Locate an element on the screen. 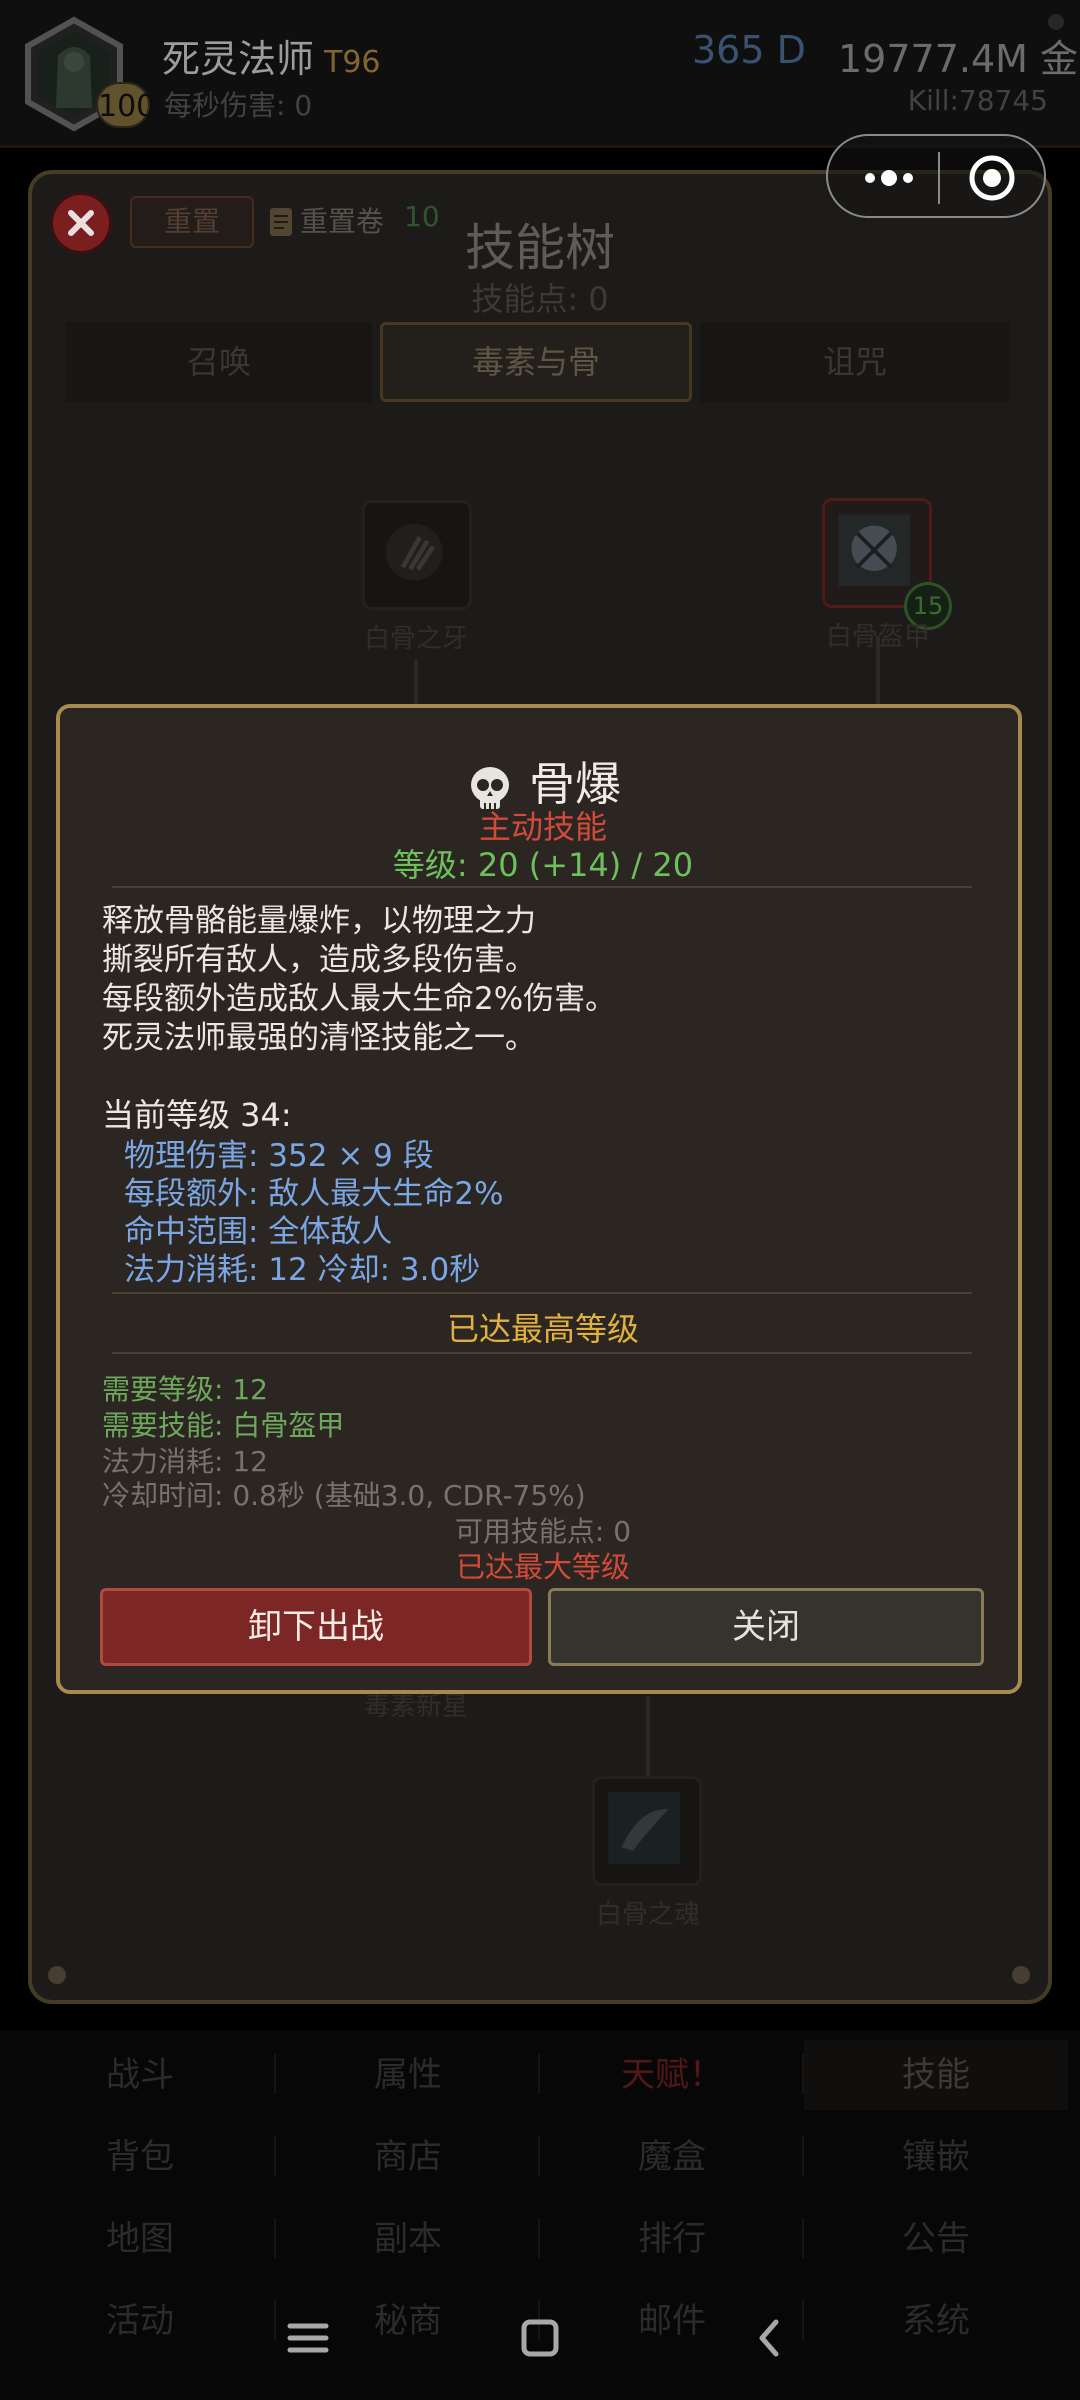  nav-battle: 战斗 is located at coordinates (140, 2075).